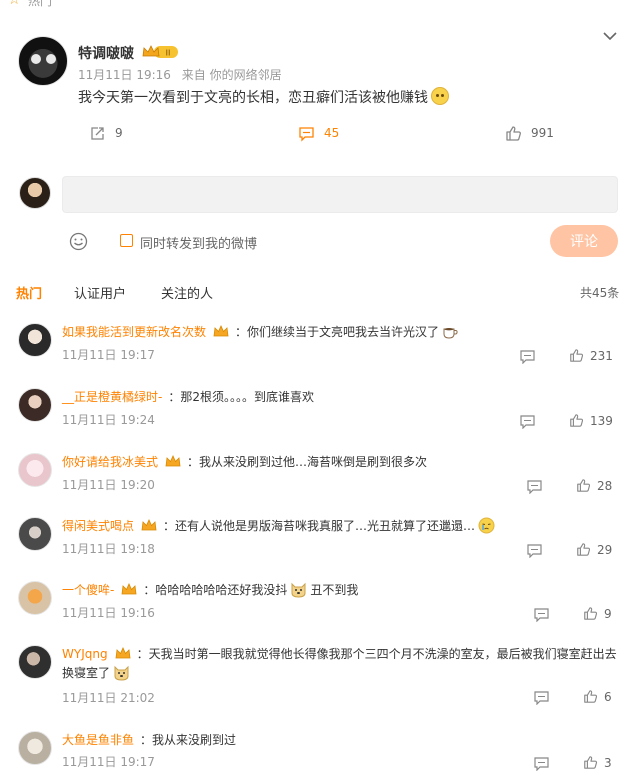 Image resolution: width=639 pixels, height=777 pixels. I want to click on commenter-name: WYJqng, so click(85, 654).